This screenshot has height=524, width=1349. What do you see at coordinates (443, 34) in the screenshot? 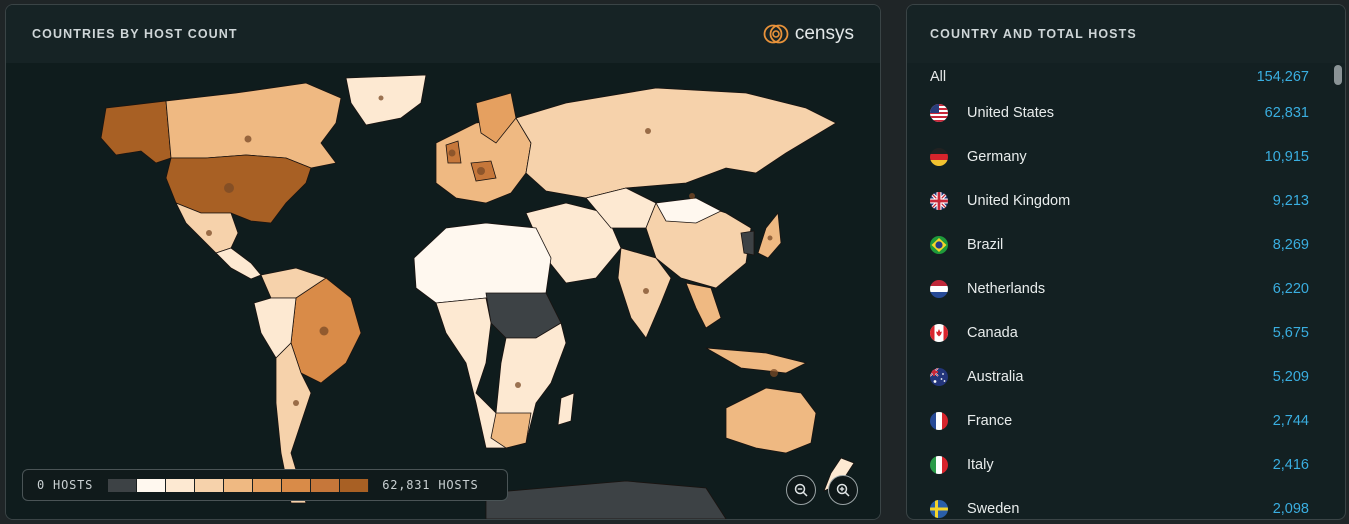
I see `map-panel-header: COUNTRIES BY HOST COUNT censys` at bounding box center [443, 34].